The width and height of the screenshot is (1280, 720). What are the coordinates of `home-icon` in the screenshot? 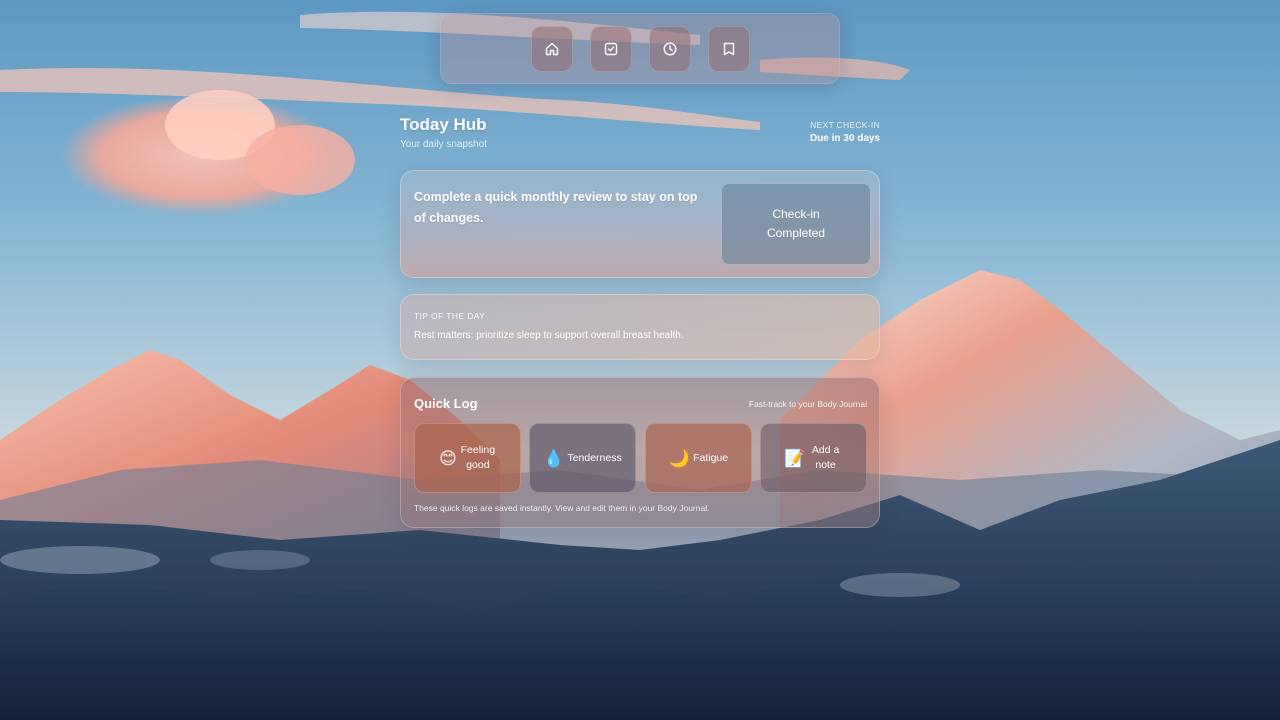 It's located at (552, 49).